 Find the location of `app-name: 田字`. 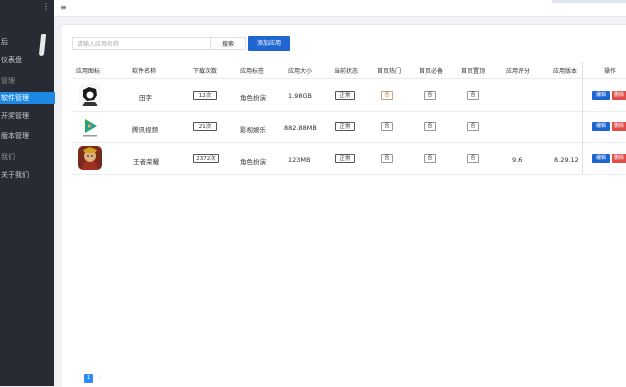

app-name: 田字 is located at coordinates (145, 98).